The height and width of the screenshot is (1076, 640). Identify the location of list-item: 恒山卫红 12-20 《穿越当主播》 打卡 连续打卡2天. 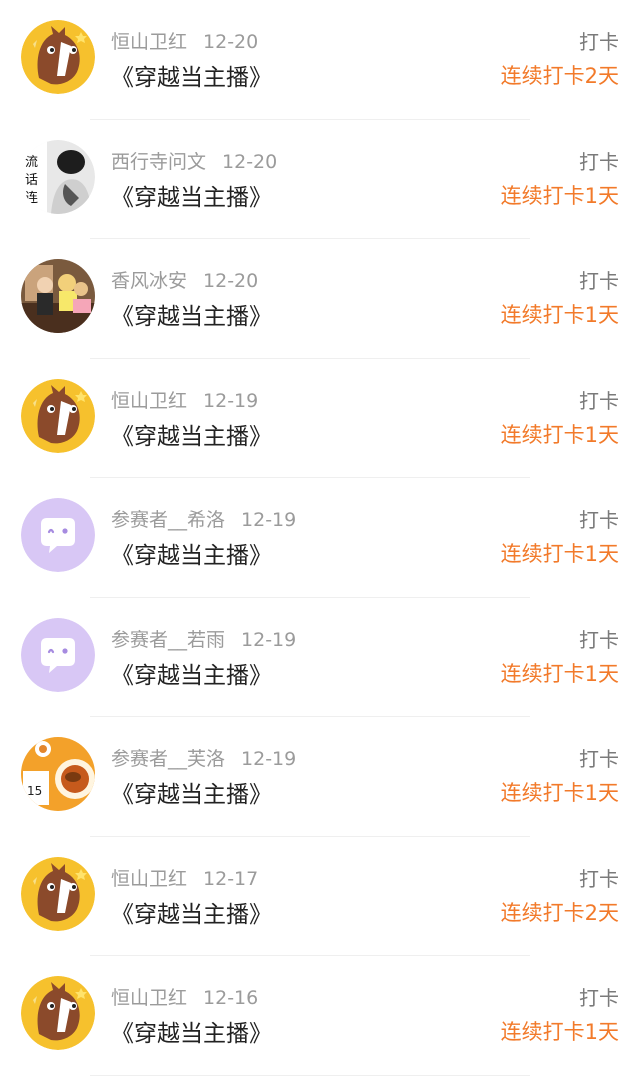
(320, 60).